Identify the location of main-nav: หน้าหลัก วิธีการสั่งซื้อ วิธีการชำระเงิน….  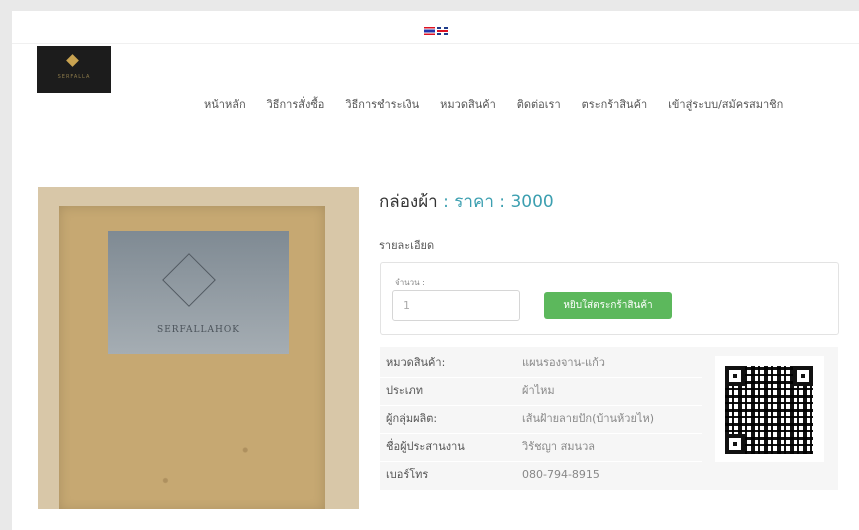
(493, 104).